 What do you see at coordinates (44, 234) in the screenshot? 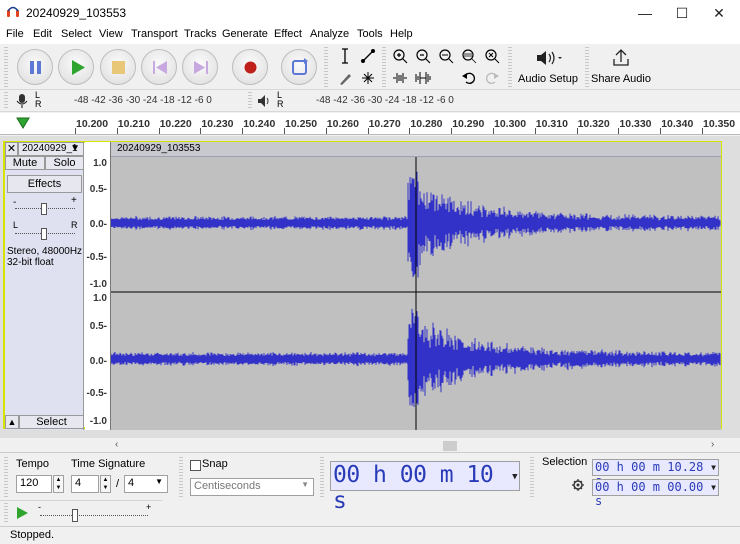
I see `pan-slider-thumb` at bounding box center [44, 234].